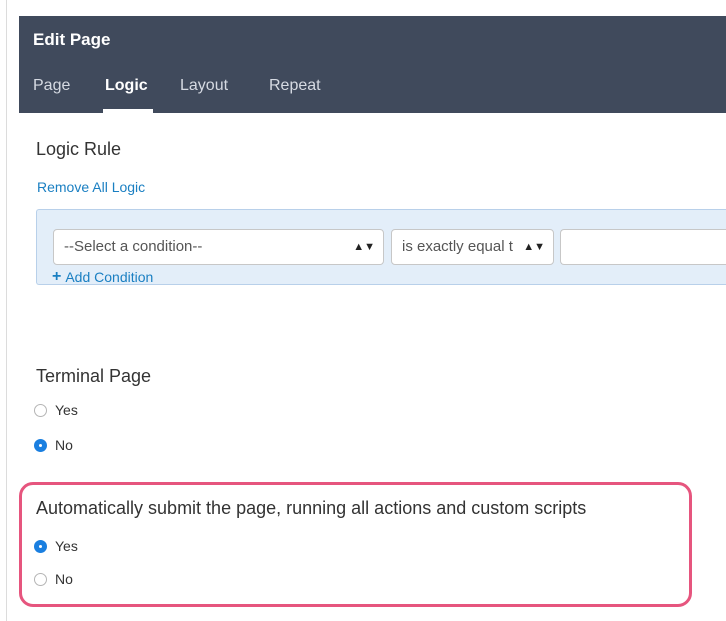  I want to click on operator-select-value: is exactly equal t, so click(457, 246).